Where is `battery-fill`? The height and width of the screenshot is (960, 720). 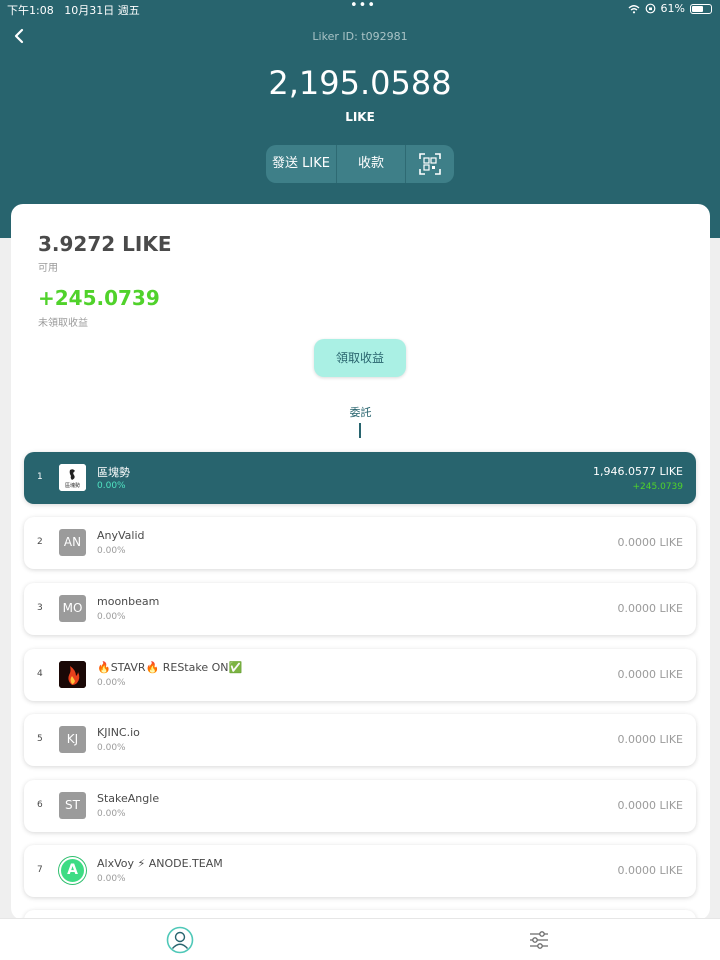 battery-fill is located at coordinates (697, 8).